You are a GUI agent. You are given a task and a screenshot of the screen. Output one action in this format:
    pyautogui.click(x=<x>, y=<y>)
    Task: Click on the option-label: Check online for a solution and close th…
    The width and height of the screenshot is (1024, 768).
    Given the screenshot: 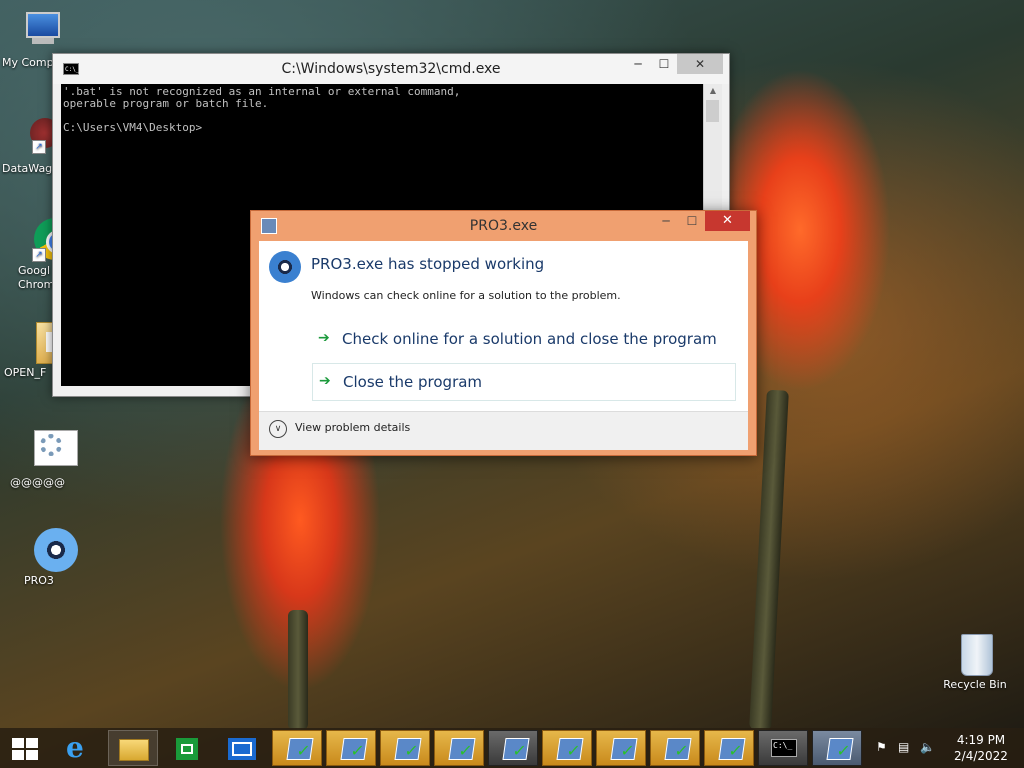 What is the action you would take?
    pyautogui.click(x=529, y=339)
    